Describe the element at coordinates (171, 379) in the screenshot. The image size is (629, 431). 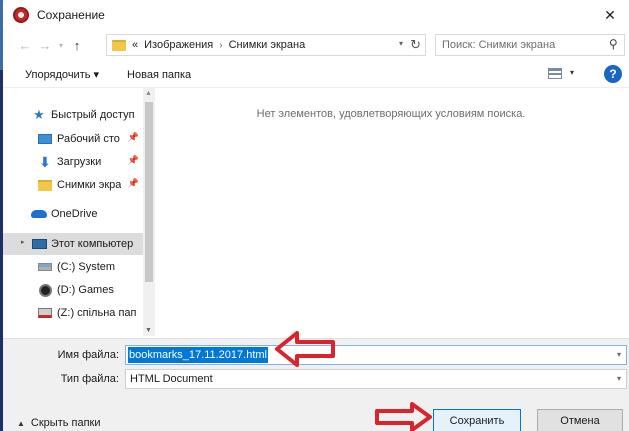
I see `filetype-value: HTML Document` at that location.